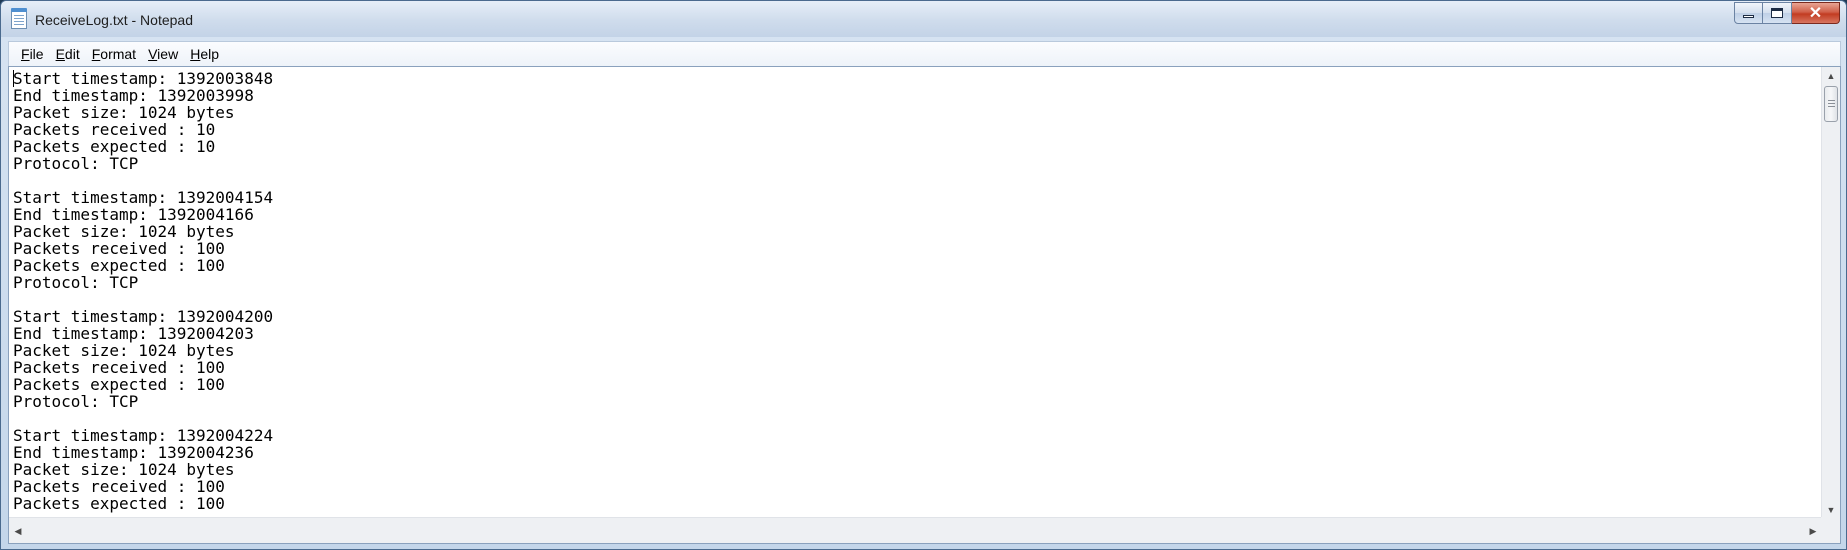 The height and width of the screenshot is (550, 1847). I want to click on menu-help-accel: H, so click(195, 54).